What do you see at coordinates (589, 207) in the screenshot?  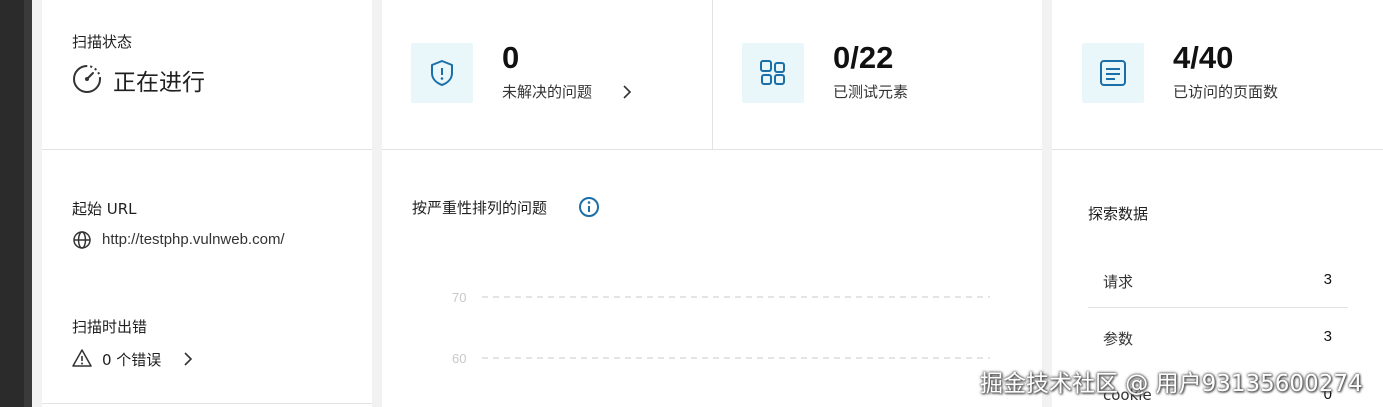 I see `info-icon` at bounding box center [589, 207].